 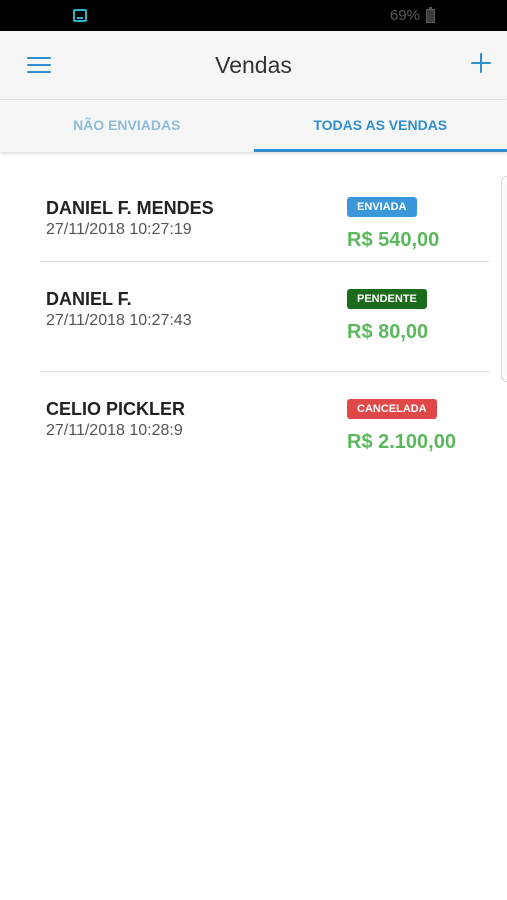 I want to click on tab-bar: NÃO ENVIADAS TODAS AS VENDAS, so click(x=253, y=126).